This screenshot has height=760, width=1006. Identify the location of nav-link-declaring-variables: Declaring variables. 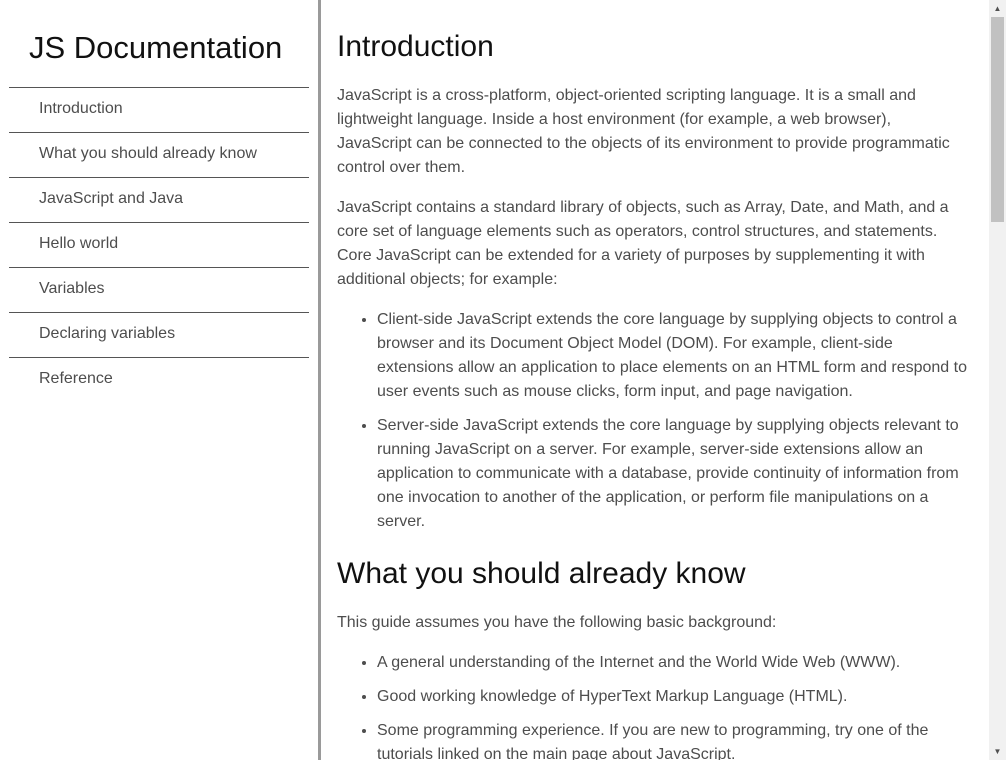
(159, 334).